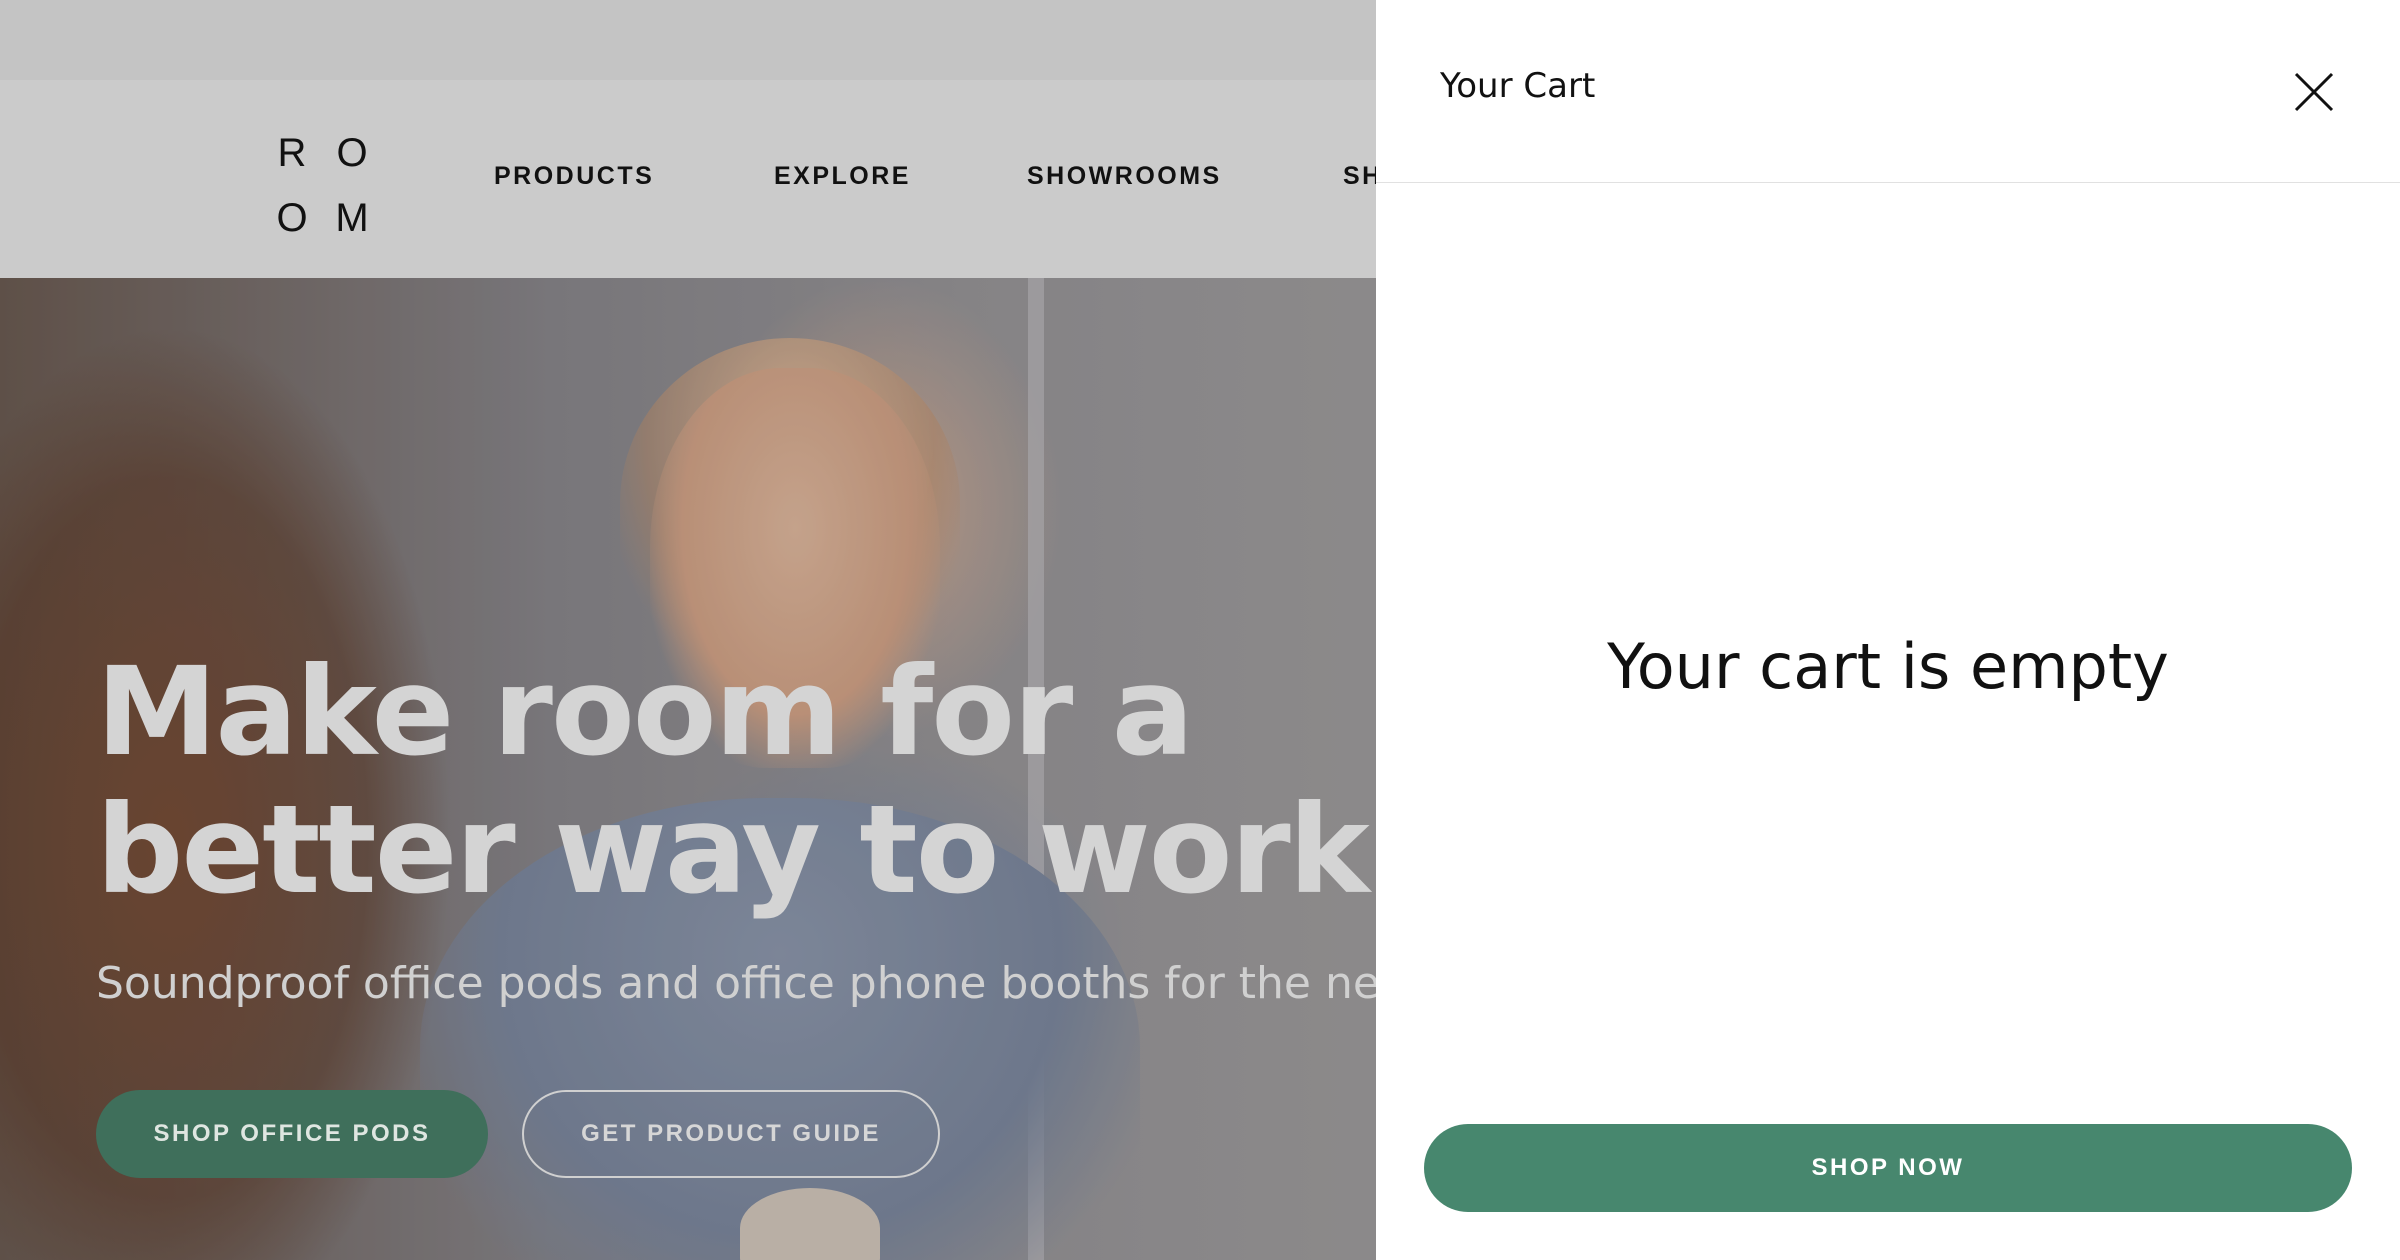 The height and width of the screenshot is (1260, 2400). I want to click on nav-item-products: PRODUCTS, so click(574, 176).